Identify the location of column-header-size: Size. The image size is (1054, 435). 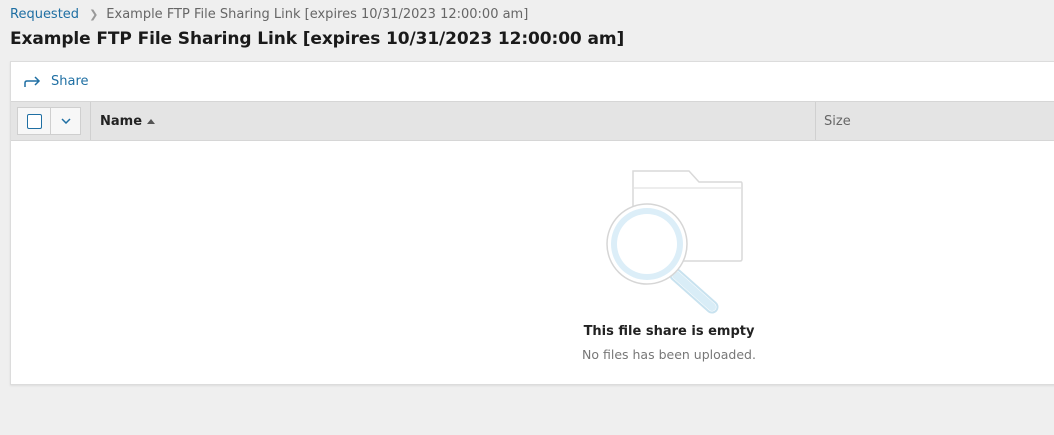
(837, 121).